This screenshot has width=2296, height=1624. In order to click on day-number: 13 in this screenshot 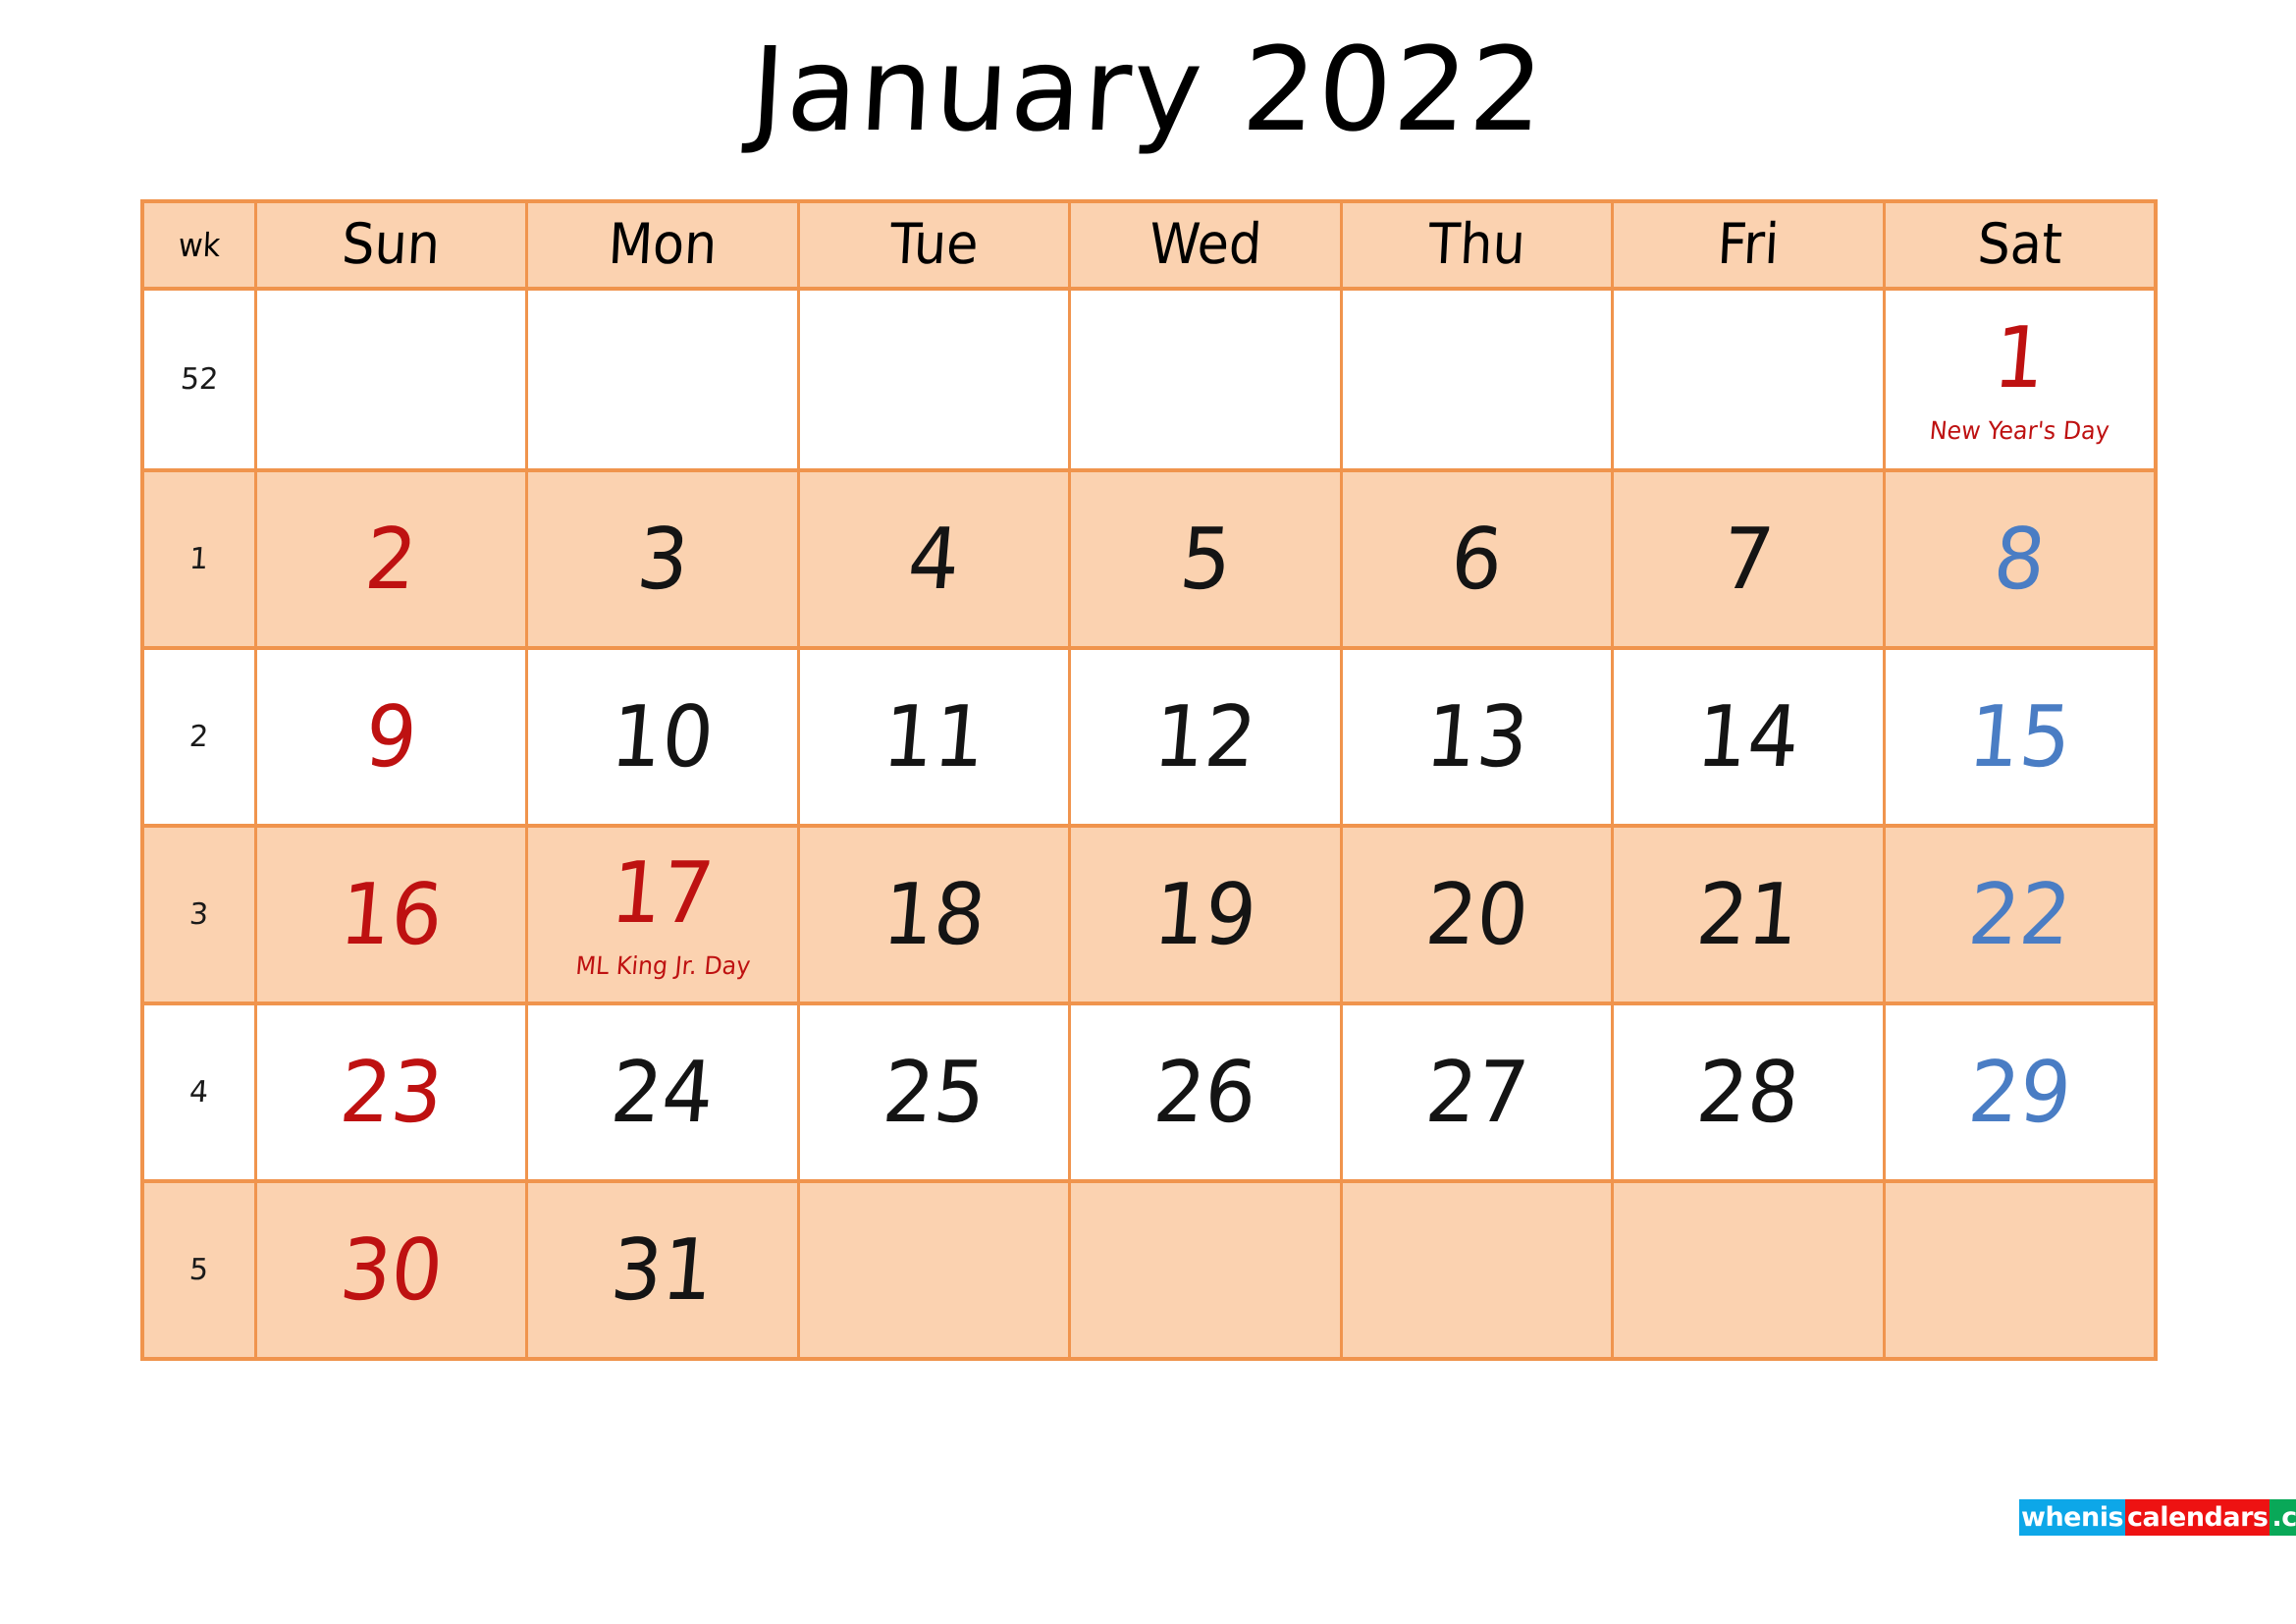, I will do `click(1476, 736)`.